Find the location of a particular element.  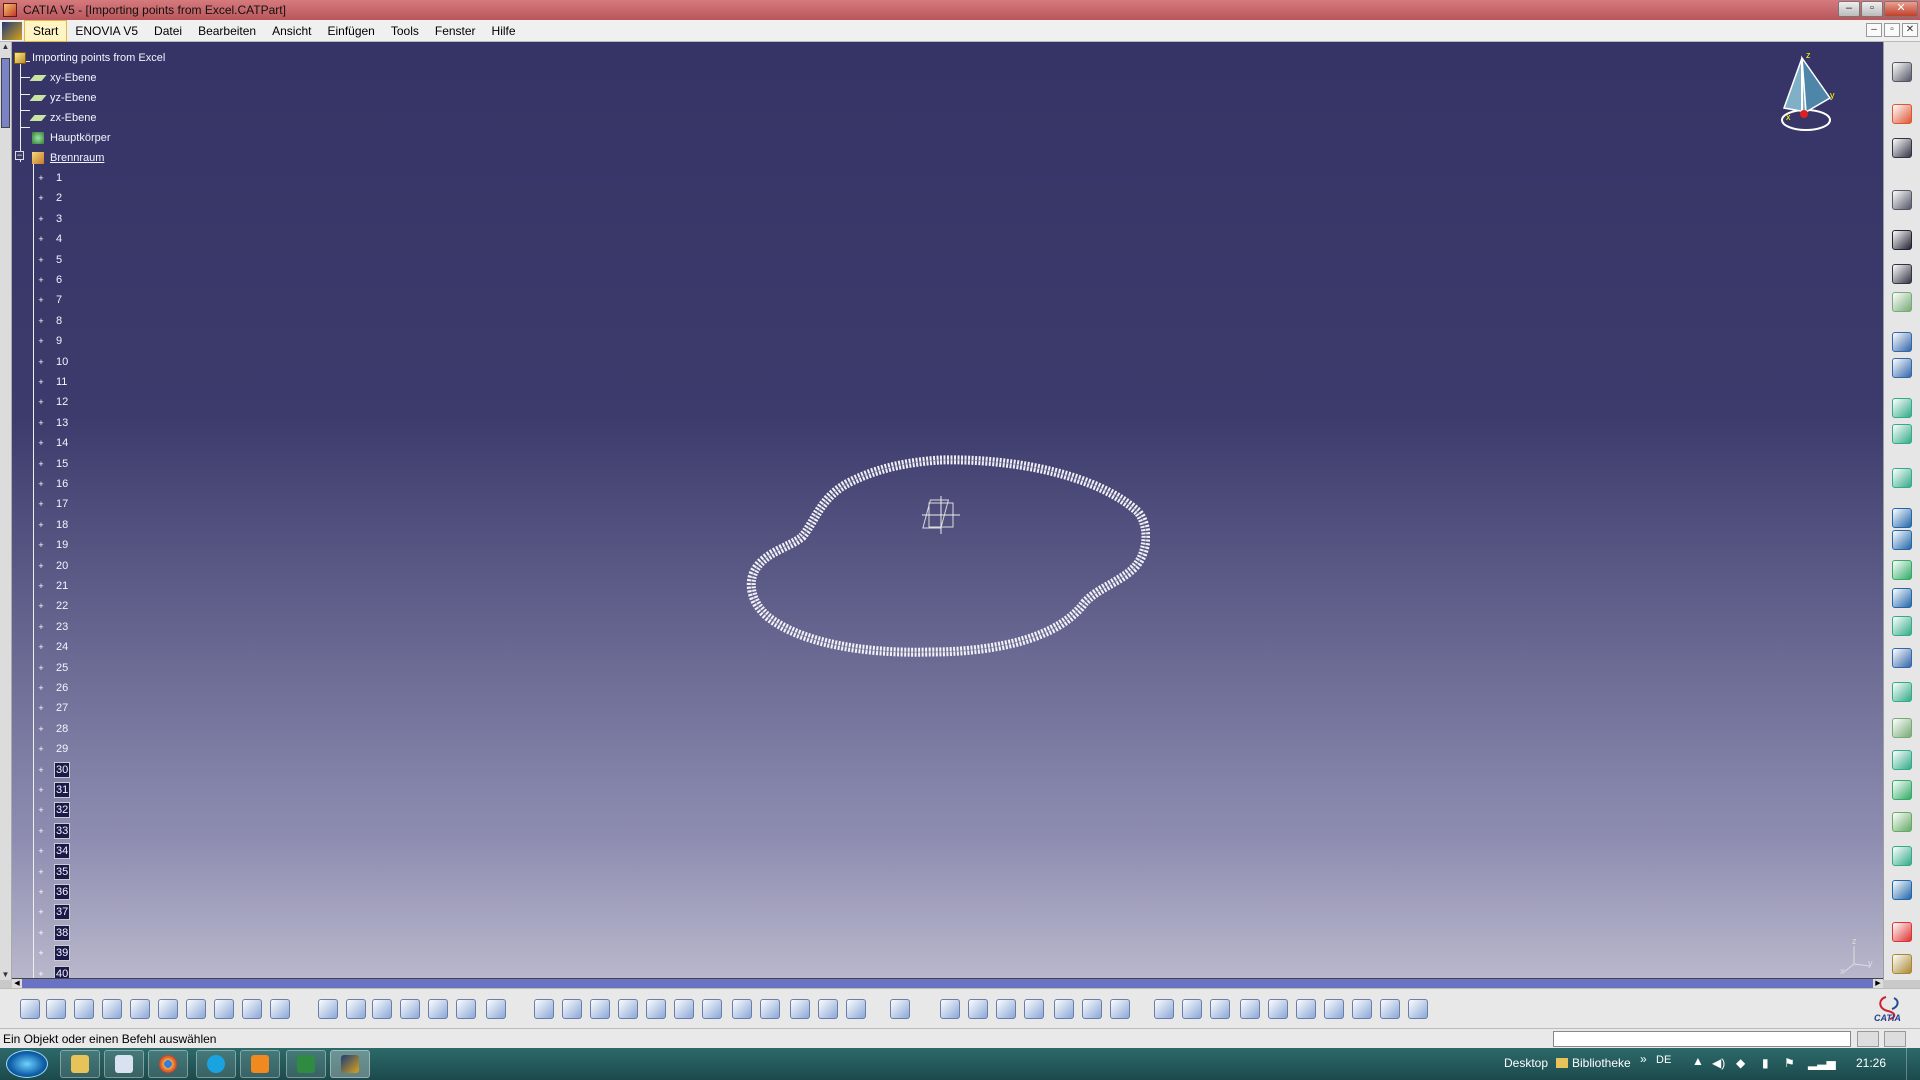

taskbar-skype is located at coordinates (216, 1064).